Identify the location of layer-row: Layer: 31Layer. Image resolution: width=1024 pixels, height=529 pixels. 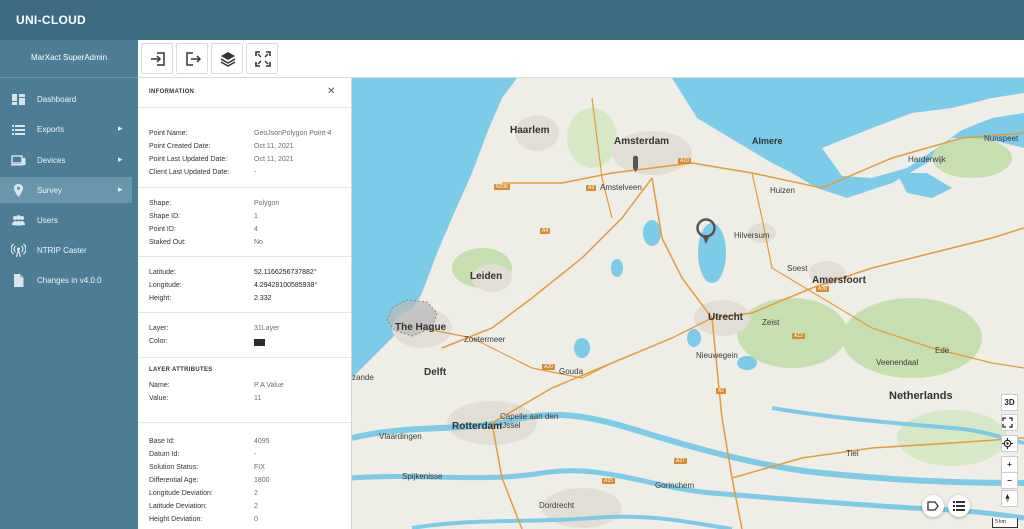
(249, 330).